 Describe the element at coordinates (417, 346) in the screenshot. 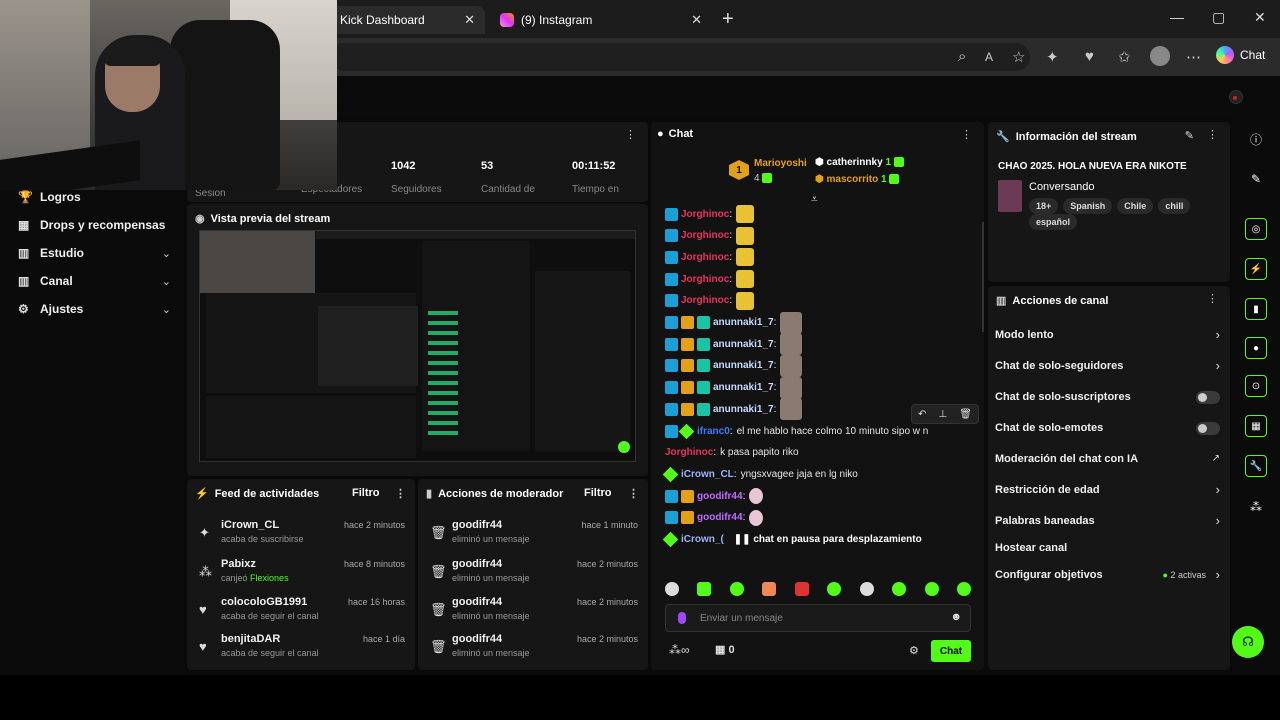

I see `stream-preview-video` at that location.